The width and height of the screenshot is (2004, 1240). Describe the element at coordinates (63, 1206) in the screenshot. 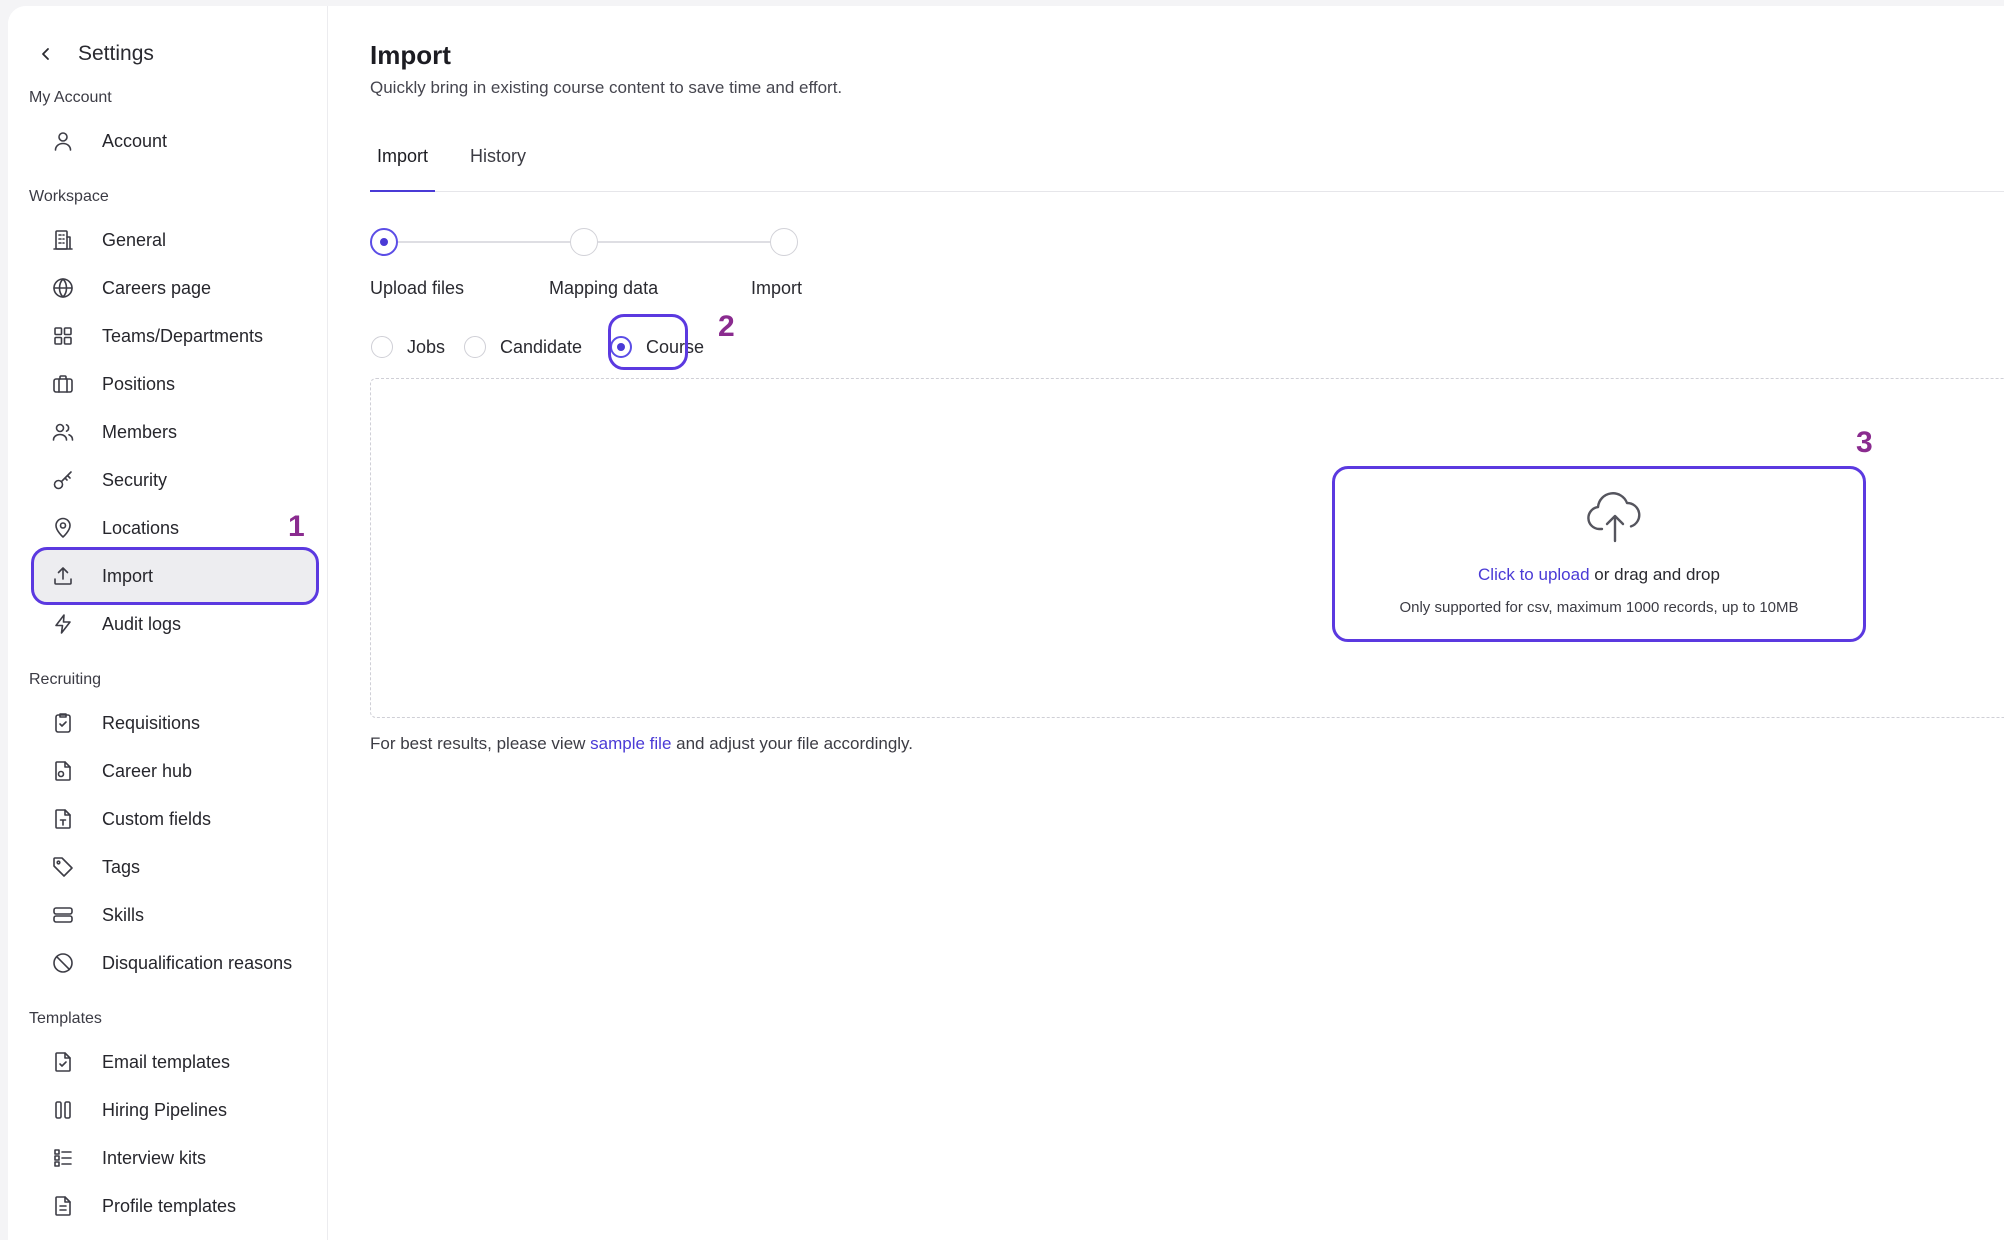

I see `document-lines-icon` at that location.